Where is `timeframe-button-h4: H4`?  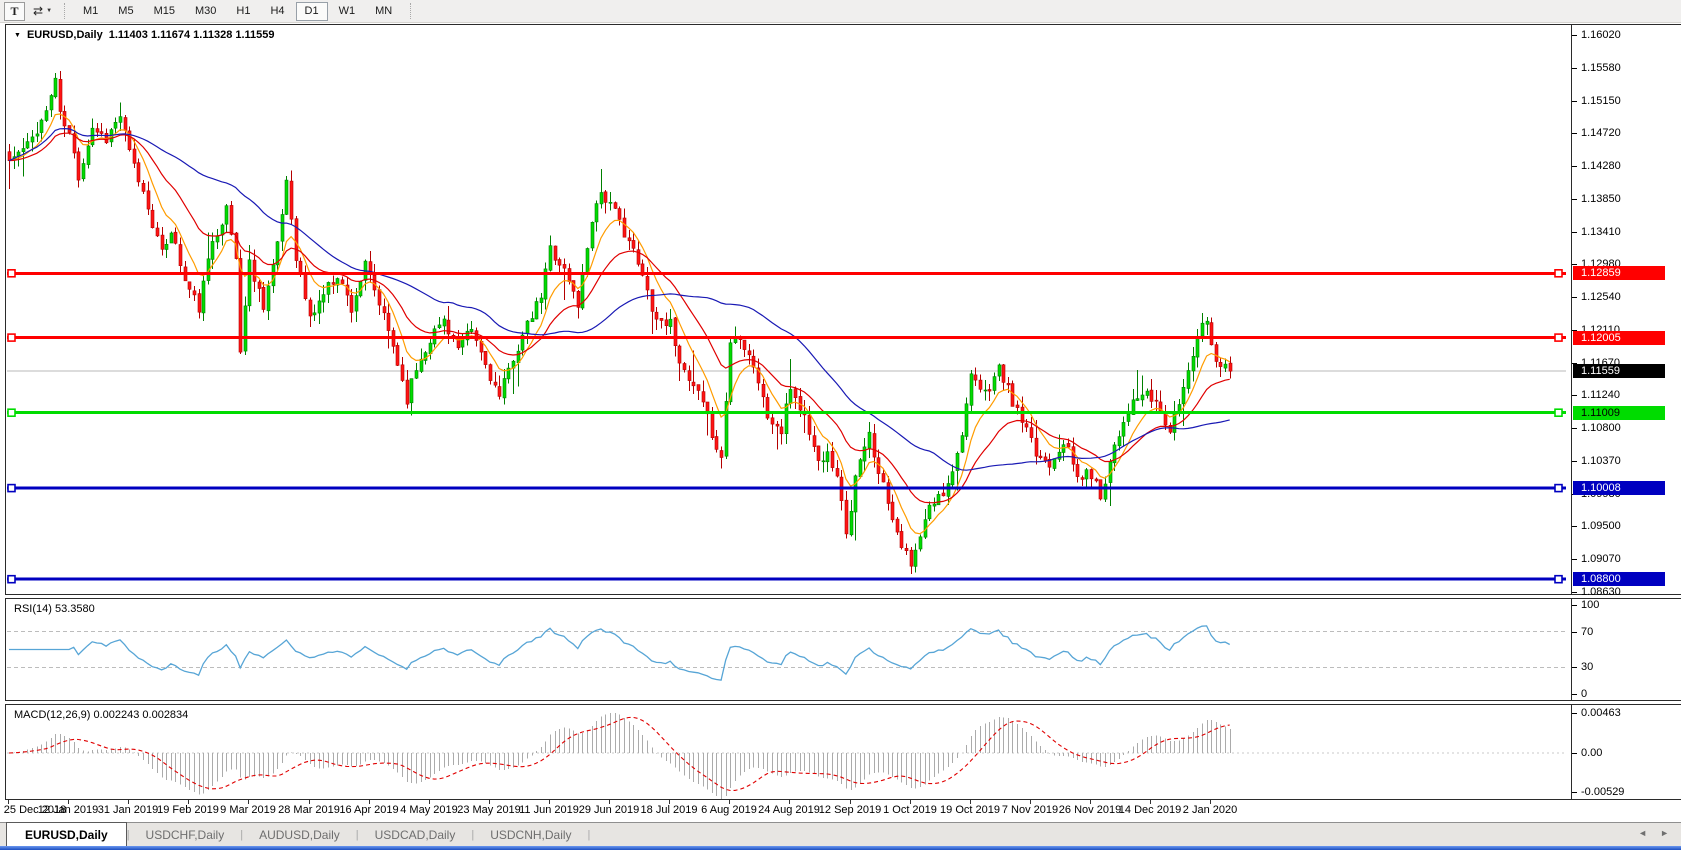
timeframe-button-h4: H4 is located at coordinates (277, 11).